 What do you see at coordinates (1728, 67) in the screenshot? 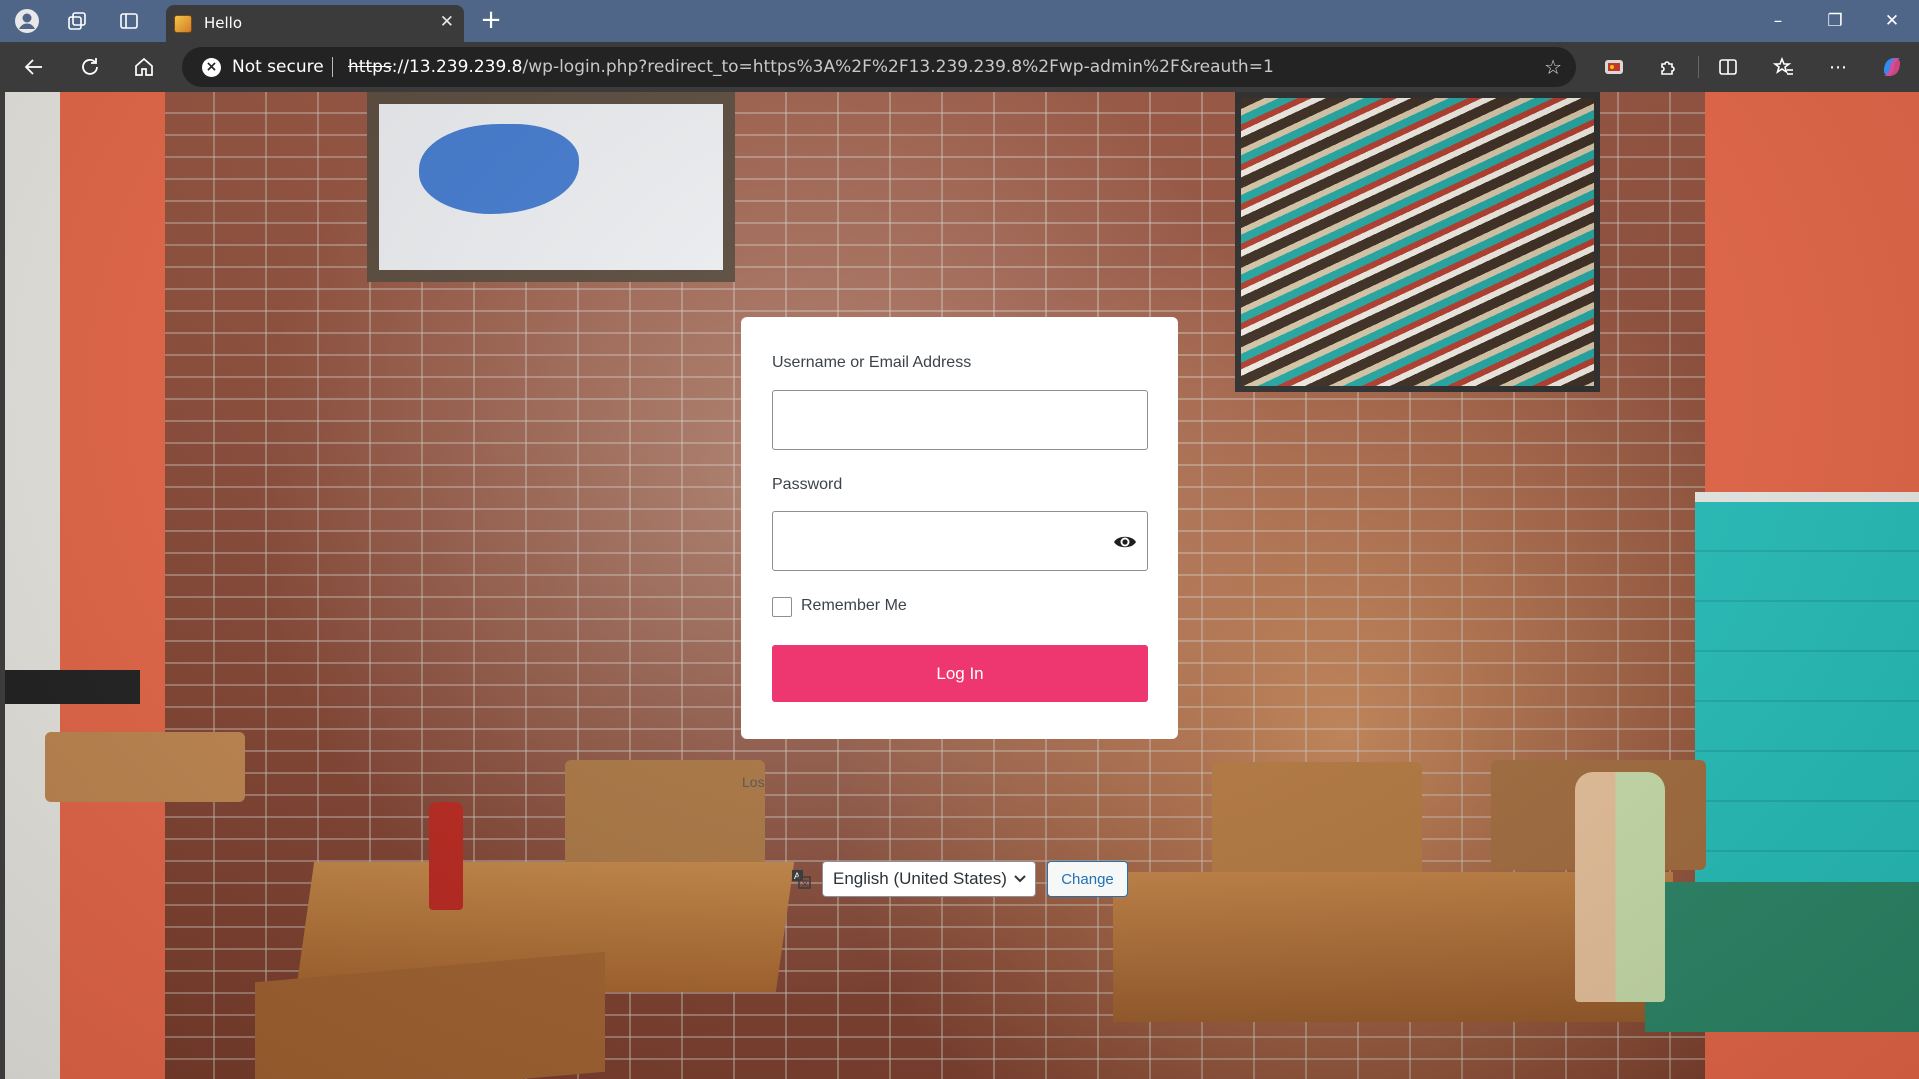
I see `split-screen-icon` at bounding box center [1728, 67].